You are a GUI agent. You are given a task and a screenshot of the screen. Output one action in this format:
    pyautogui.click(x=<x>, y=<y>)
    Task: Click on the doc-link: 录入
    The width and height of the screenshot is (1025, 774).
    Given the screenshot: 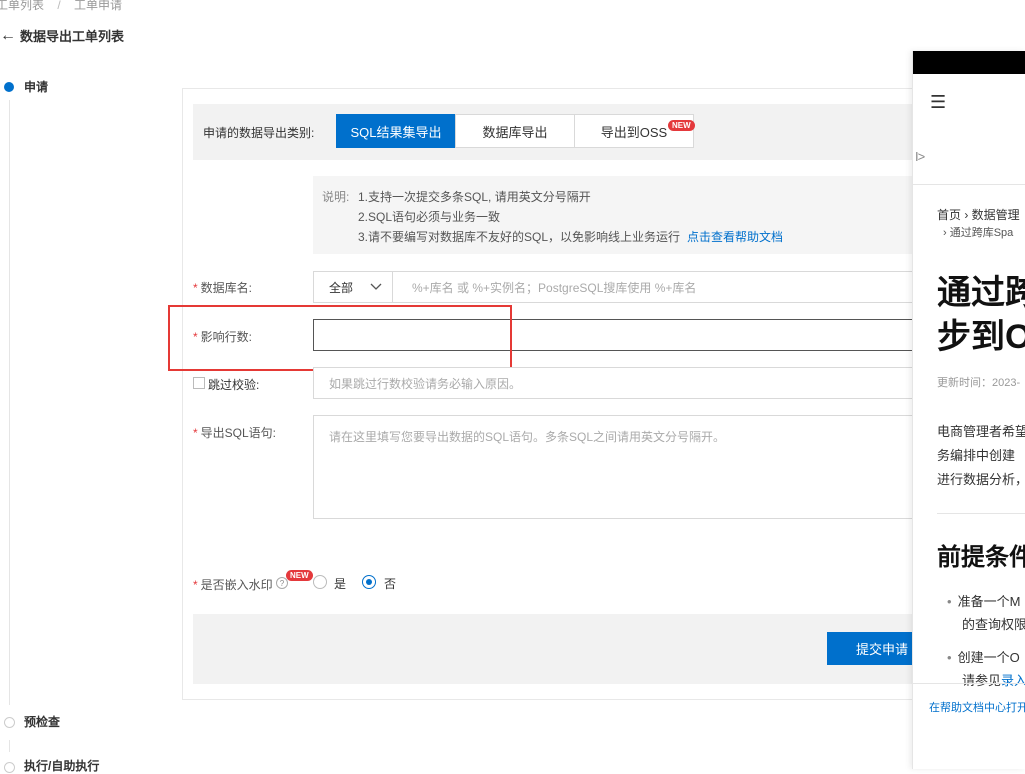 What is the action you would take?
    pyautogui.click(x=1013, y=680)
    